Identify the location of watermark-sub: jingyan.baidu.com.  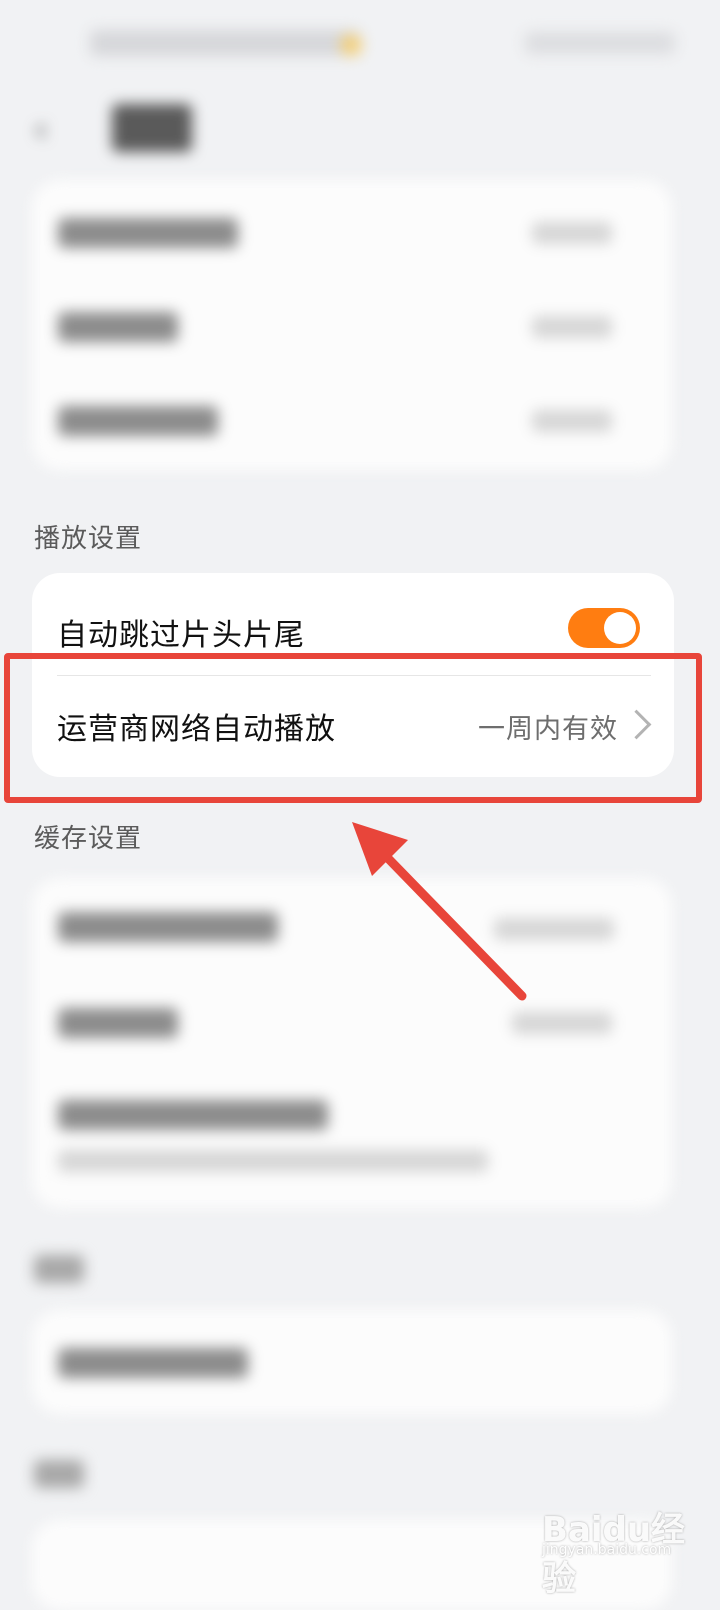
(607, 1550).